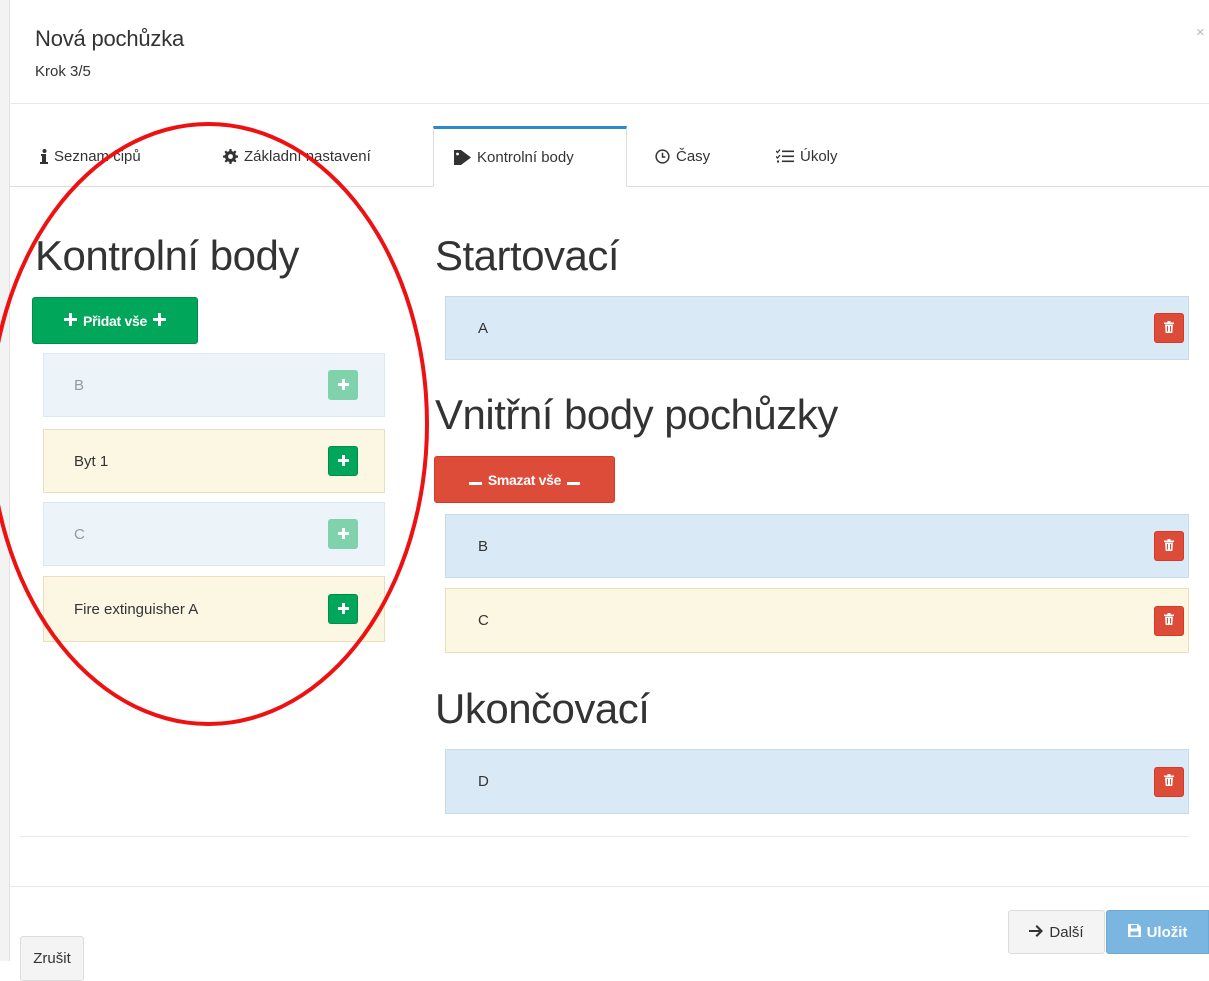  What do you see at coordinates (63, 71) in the screenshot?
I see `step-indicator: Krok 3/5` at bounding box center [63, 71].